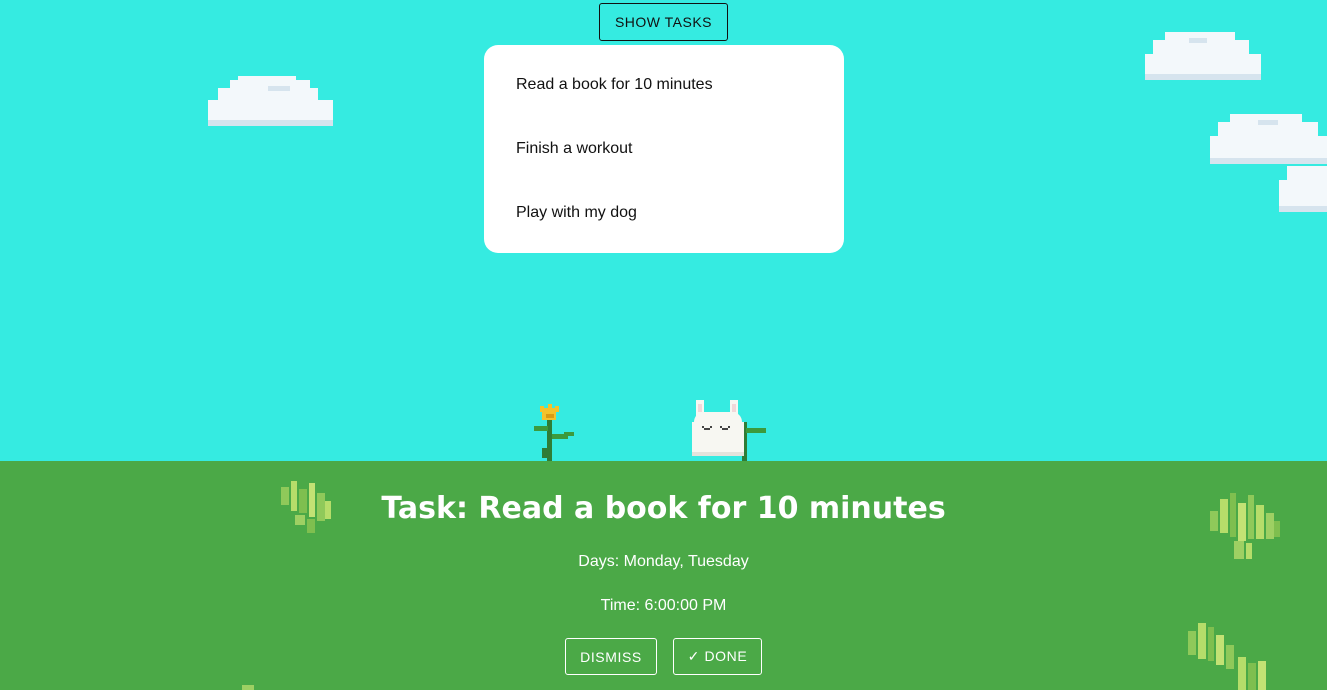 This screenshot has width=1327, height=690. Describe the element at coordinates (663, 22) in the screenshot. I see `show-tasks-button: SHOW TASKS` at that location.